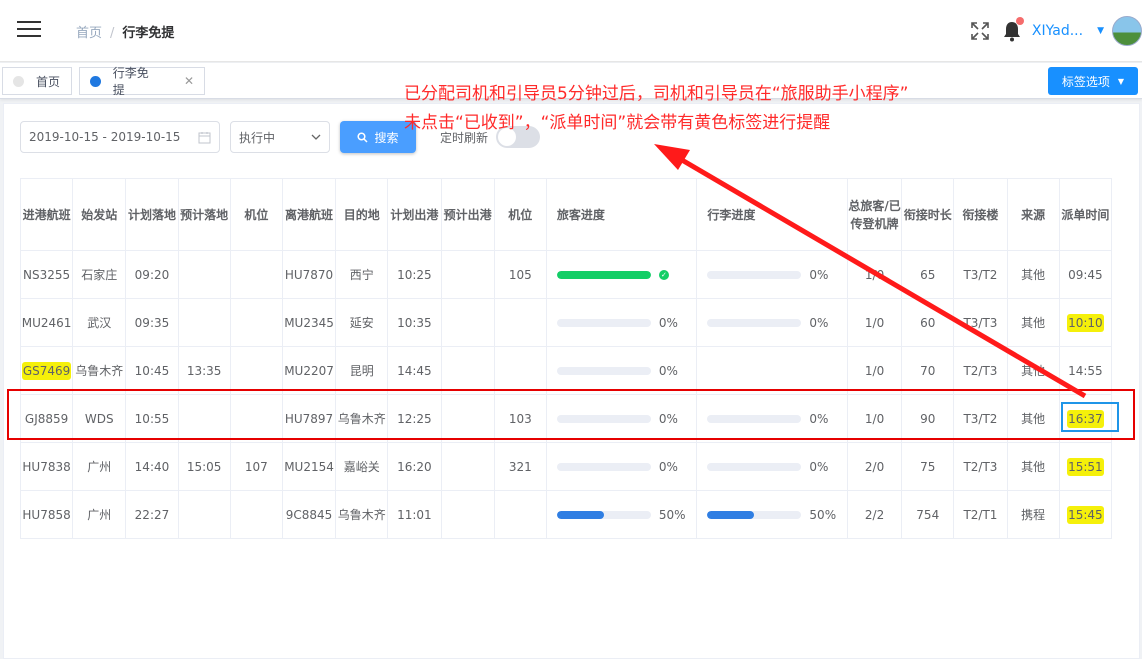 This screenshot has width=1142, height=659. Describe the element at coordinates (1090, 417) in the screenshot. I see `highlight-cell-box` at that location.